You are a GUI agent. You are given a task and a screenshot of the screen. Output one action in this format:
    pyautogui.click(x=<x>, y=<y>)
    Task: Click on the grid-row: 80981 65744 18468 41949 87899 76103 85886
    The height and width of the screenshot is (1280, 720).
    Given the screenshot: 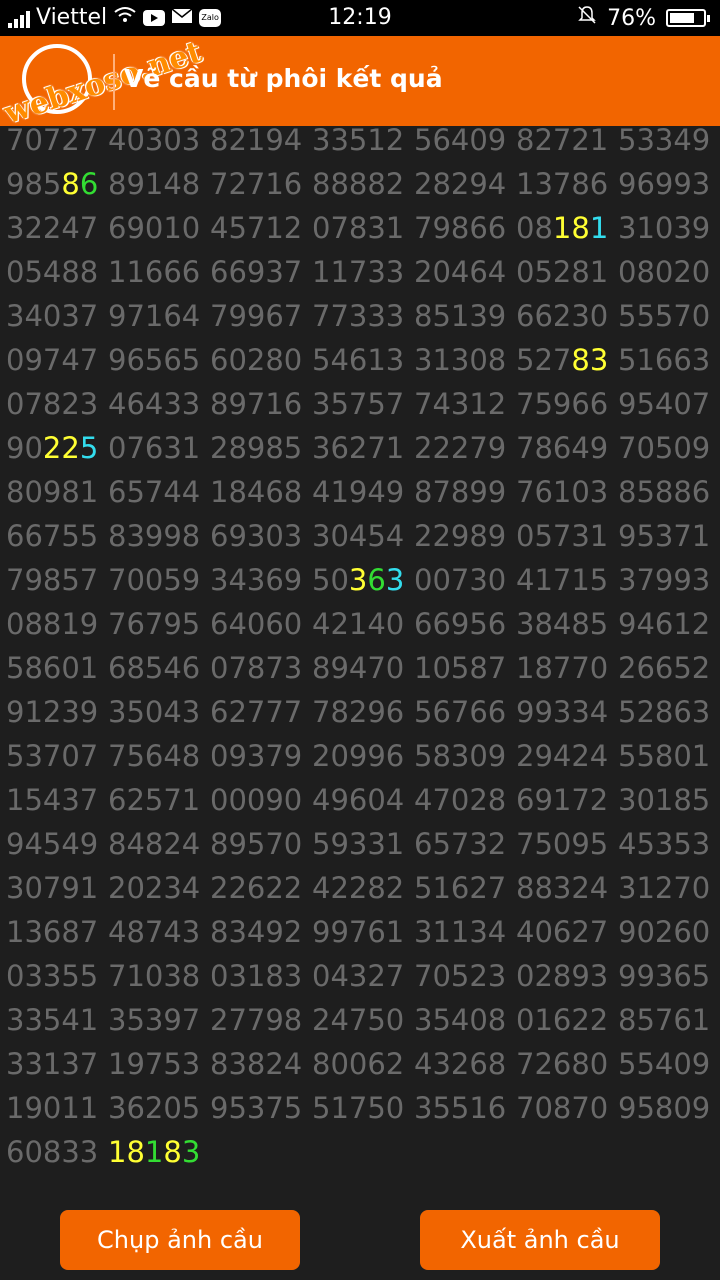 What is the action you would take?
    pyautogui.click(x=363, y=492)
    